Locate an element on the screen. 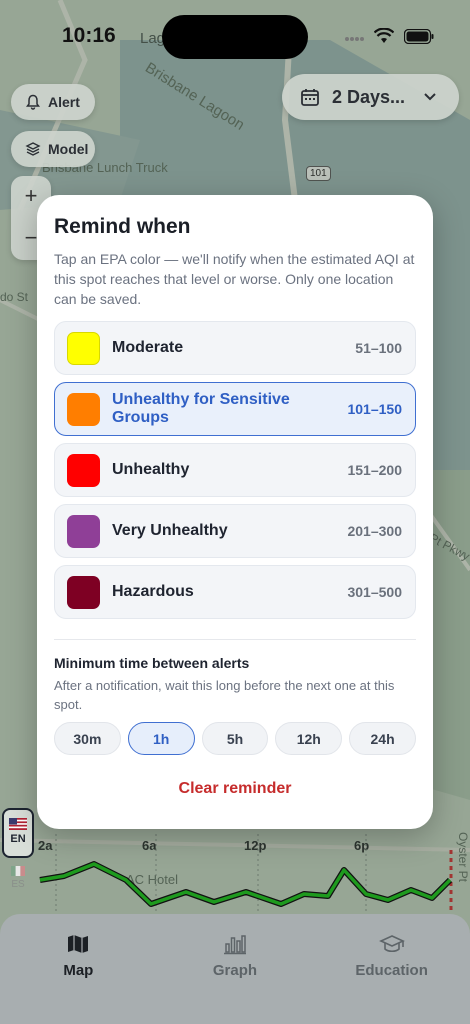 The height and width of the screenshot is (1024, 470). aqi-level-very-unhealthy: Very Unhealthy 201–300 is located at coordinates (235, 531).